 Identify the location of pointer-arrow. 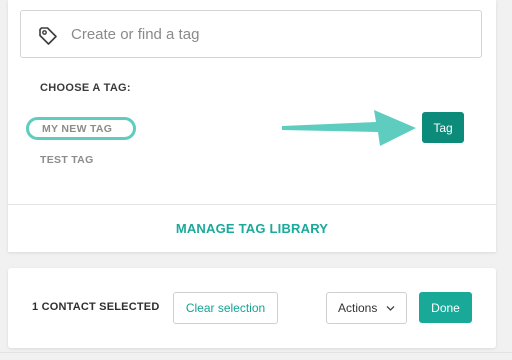
(349, 128).